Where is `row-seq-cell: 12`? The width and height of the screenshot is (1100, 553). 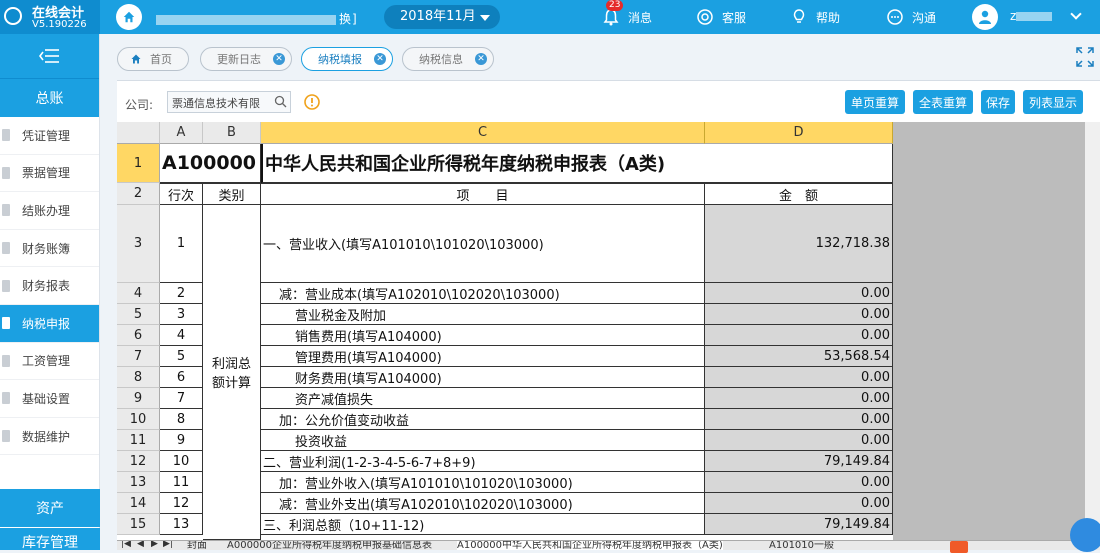 row-seq-cell: 12 is located at coordinates (181, 503).